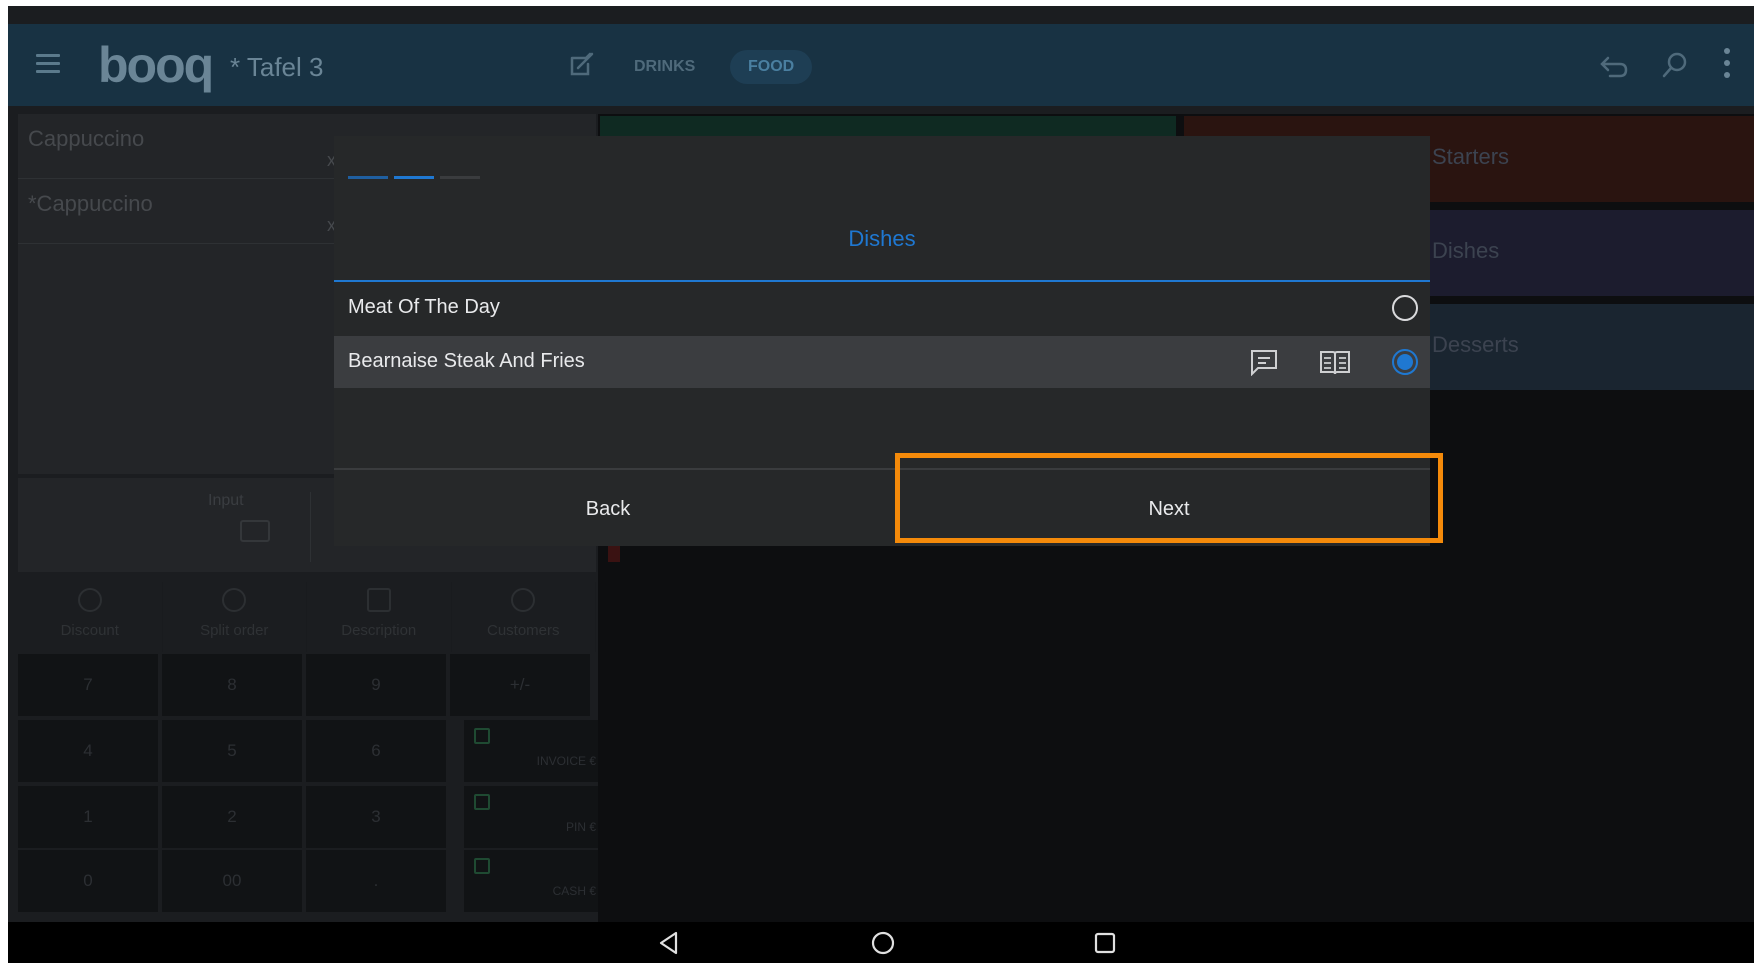 The width and height of the screenshot is (1754, 963). Describe the element at coordinates (1405, 362) in the screenshot. I see `radio-selected` at that location.